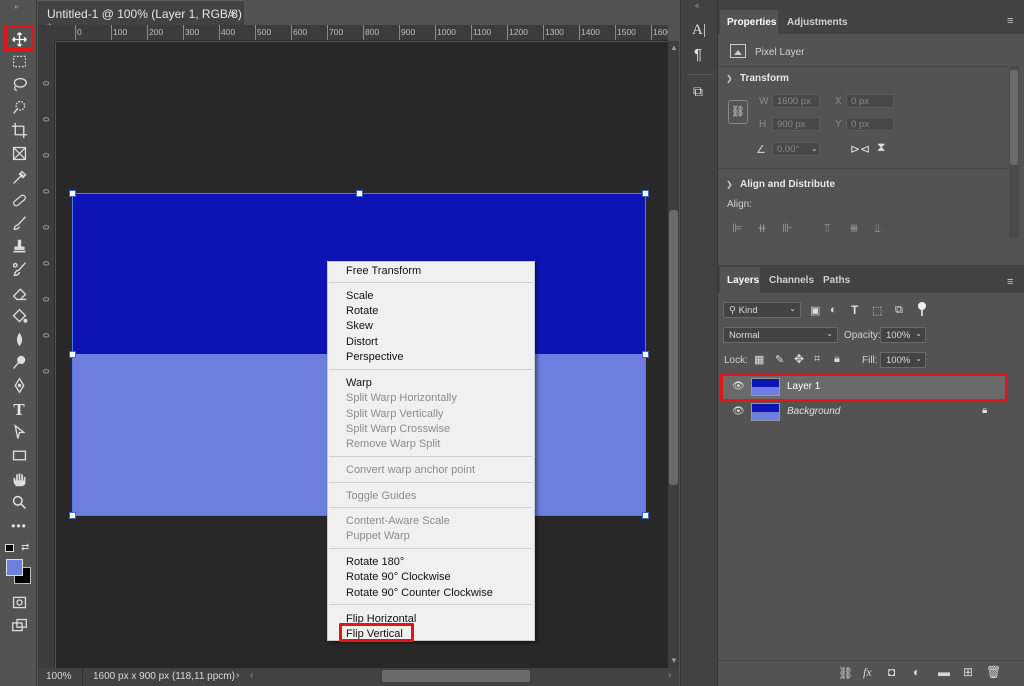 The width and height of the screenshot is (1024, 686). I want to click on eyedropper-tool-icon, so click(19, 177).